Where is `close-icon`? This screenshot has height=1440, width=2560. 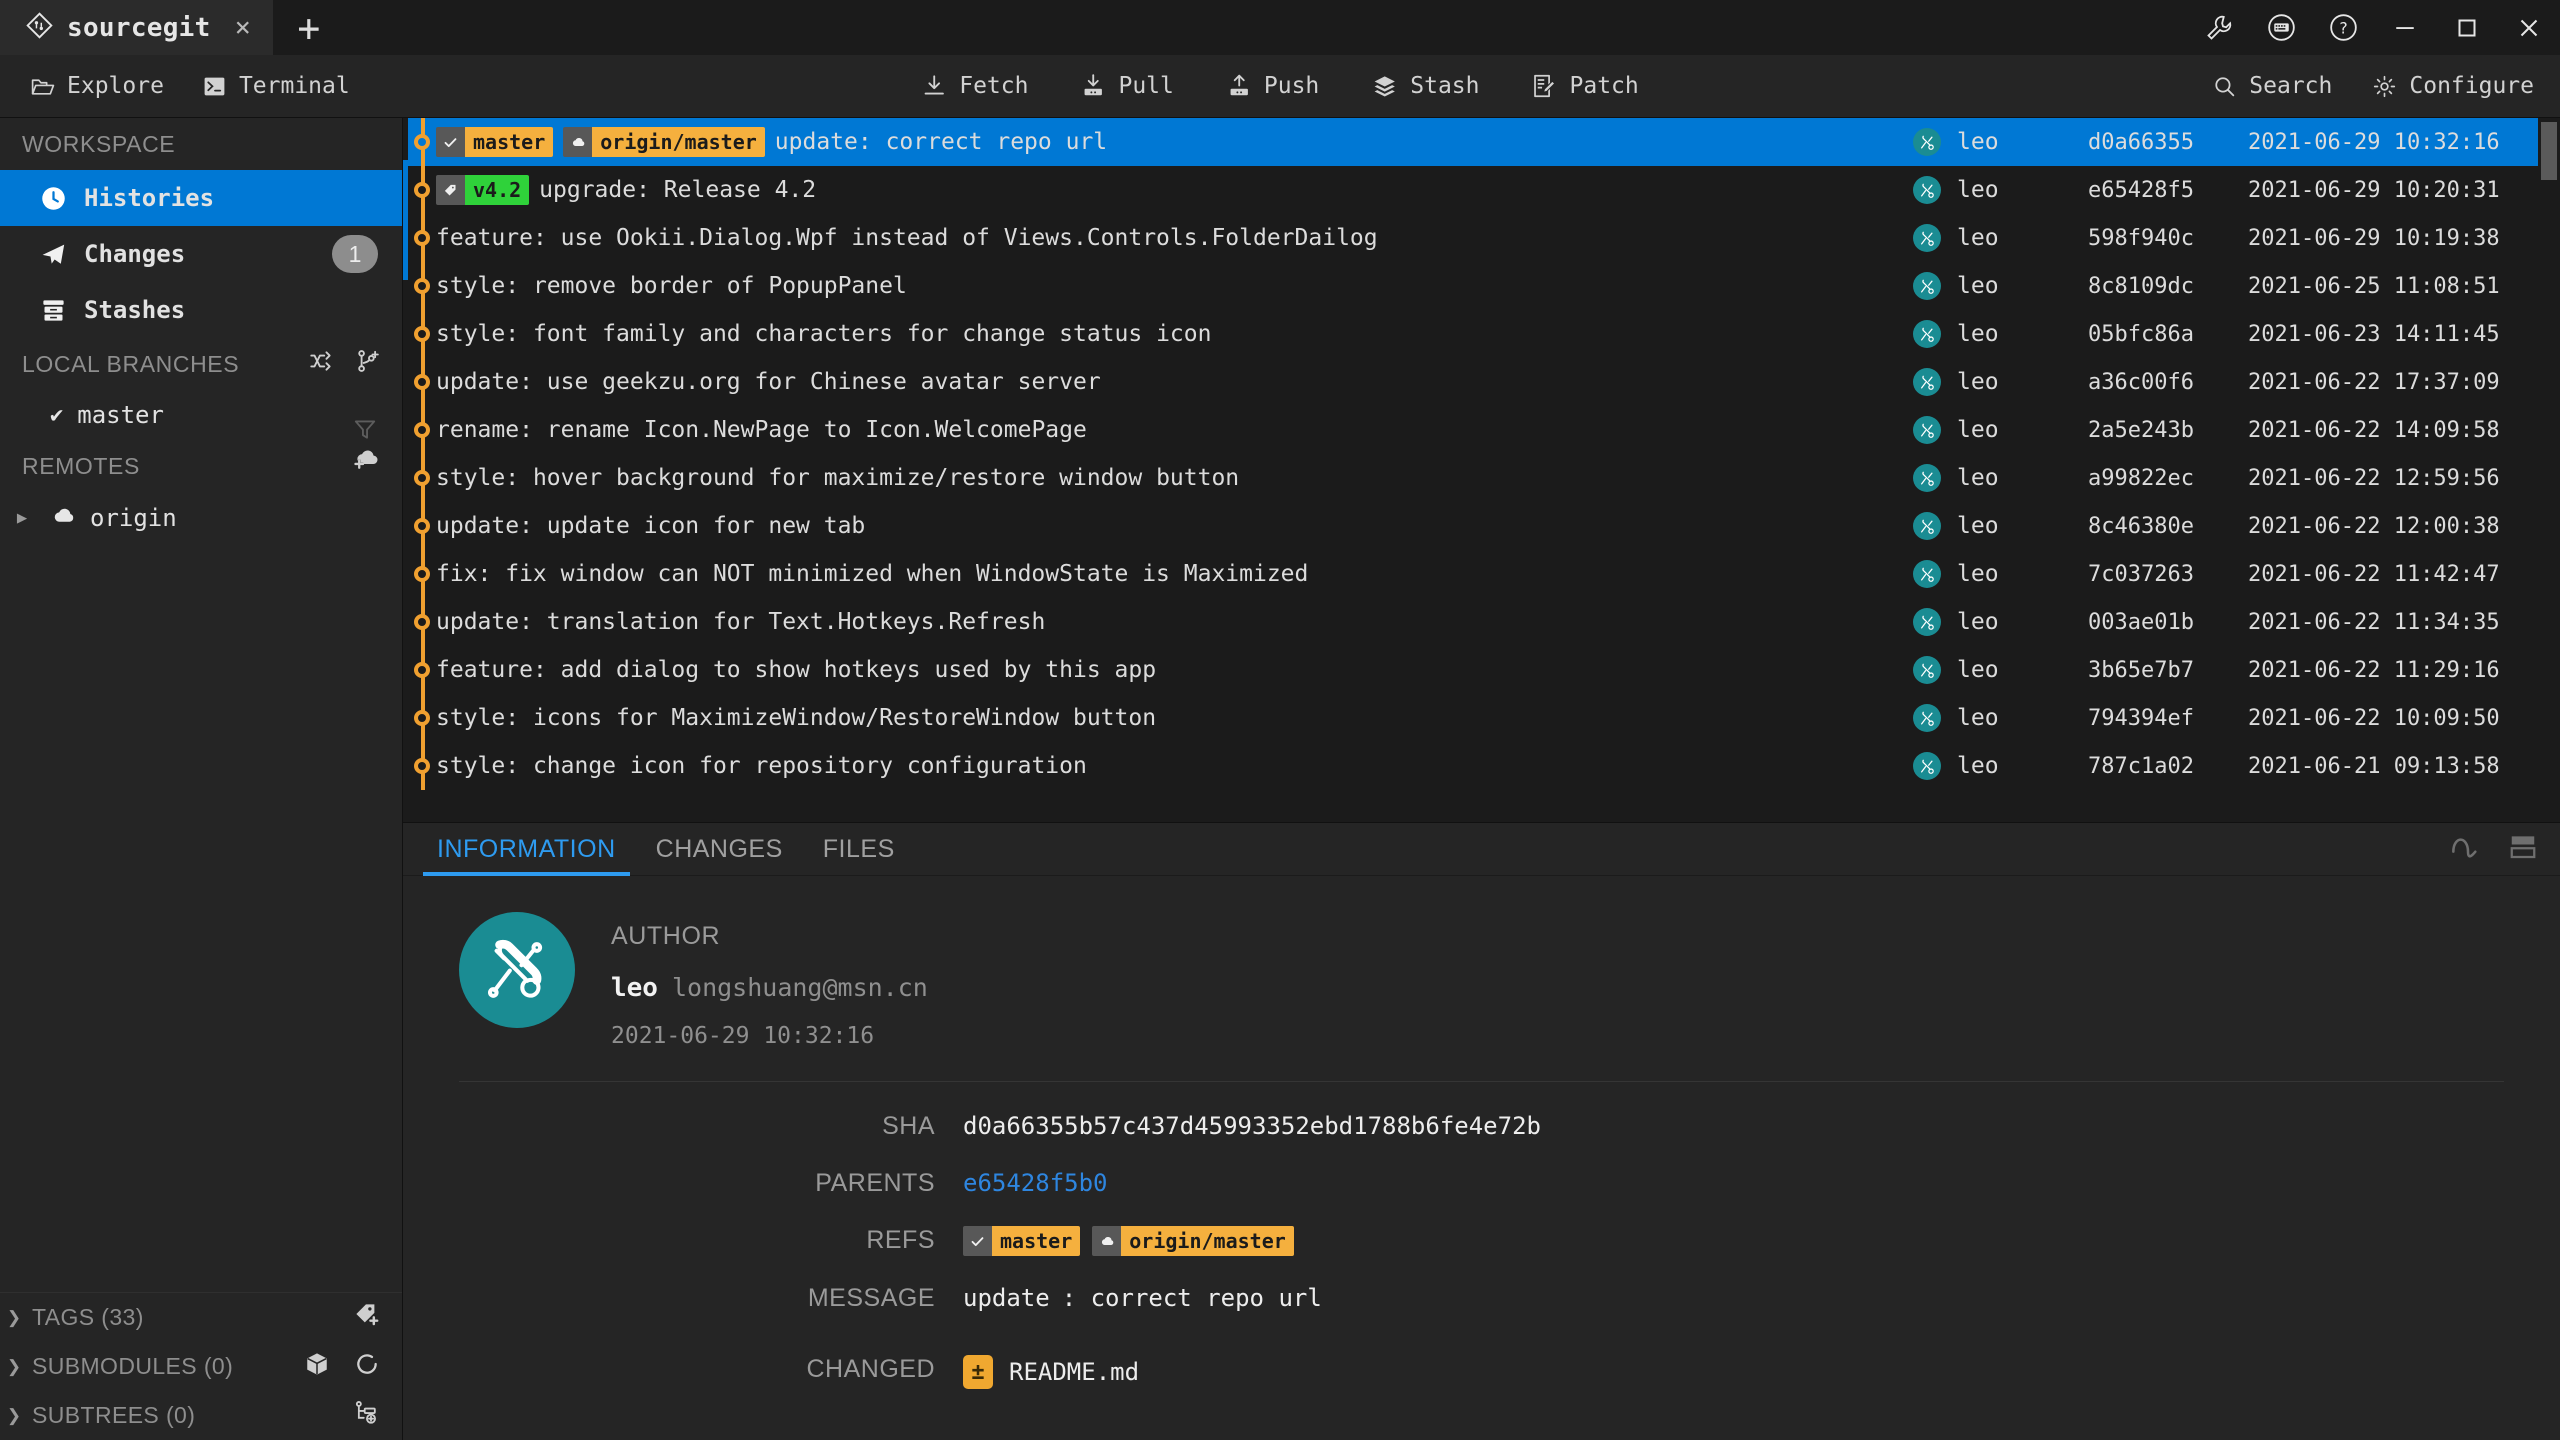
close-icon is located at coordinates (2529, 27).